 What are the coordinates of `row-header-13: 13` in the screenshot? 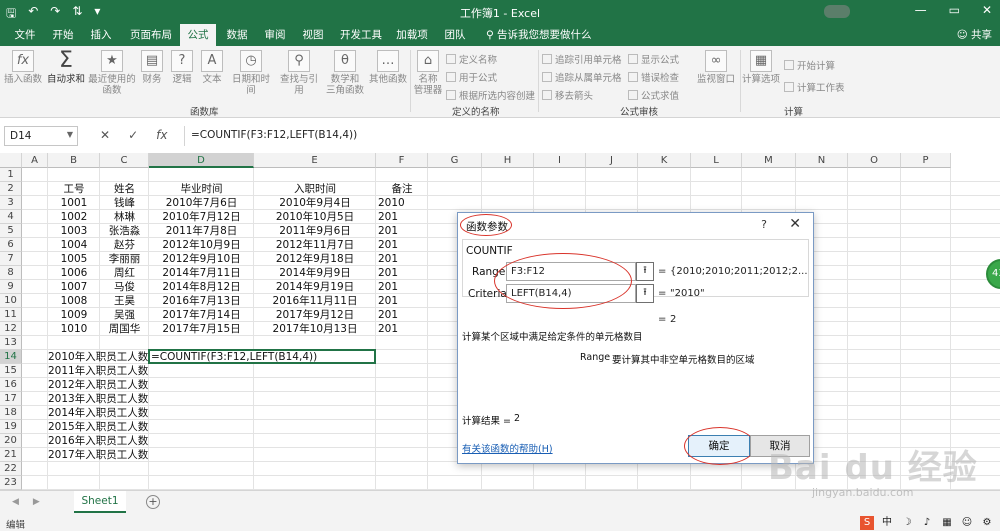 It's located at (11, 343).